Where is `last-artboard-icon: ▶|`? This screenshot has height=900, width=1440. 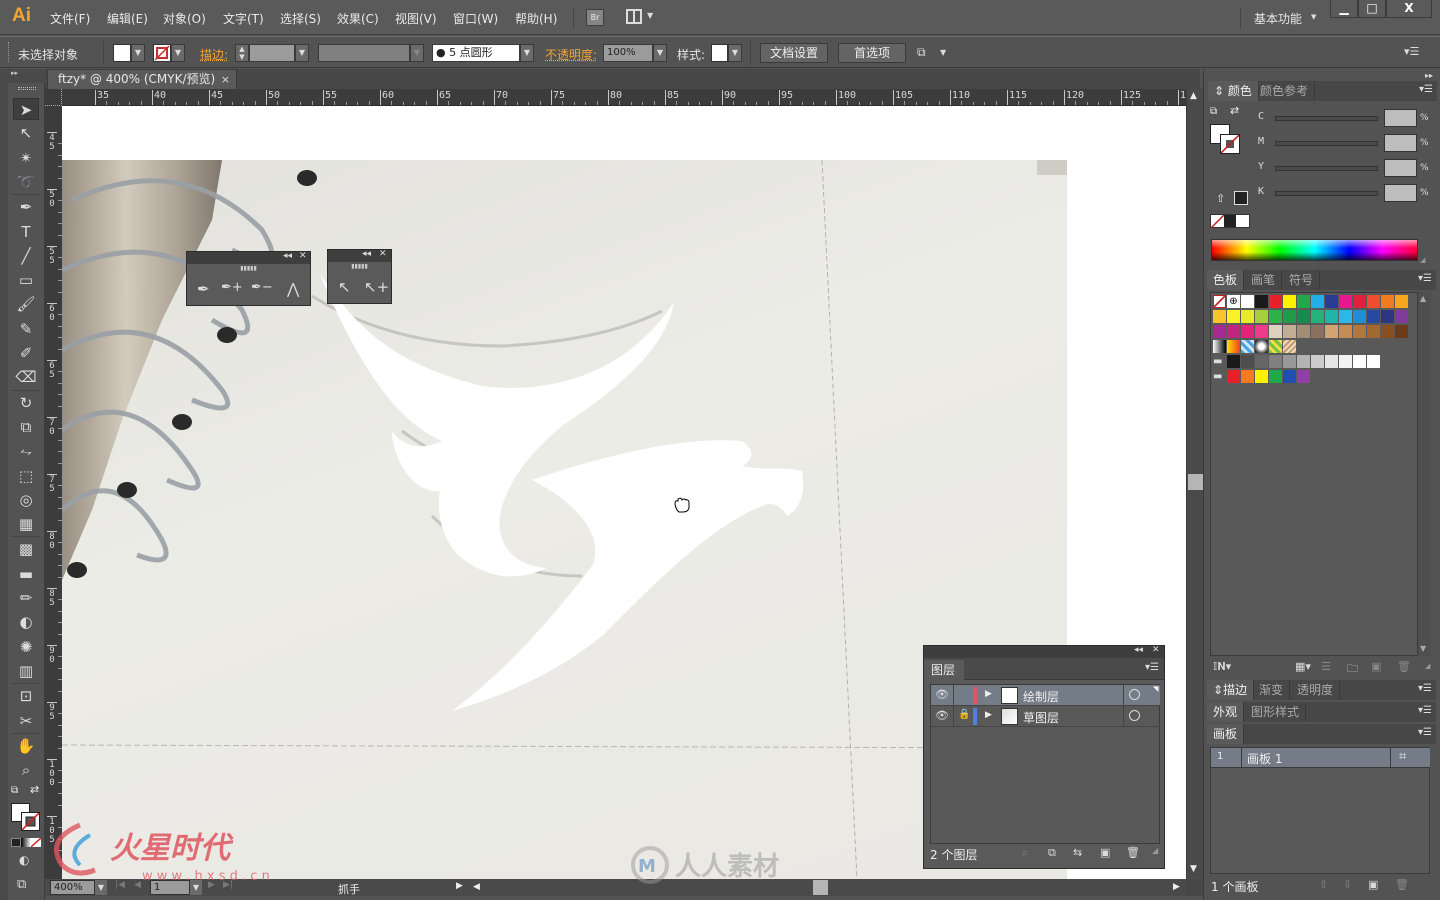
last-artboard-icon: ▶| is located at coordinates (228, 885).